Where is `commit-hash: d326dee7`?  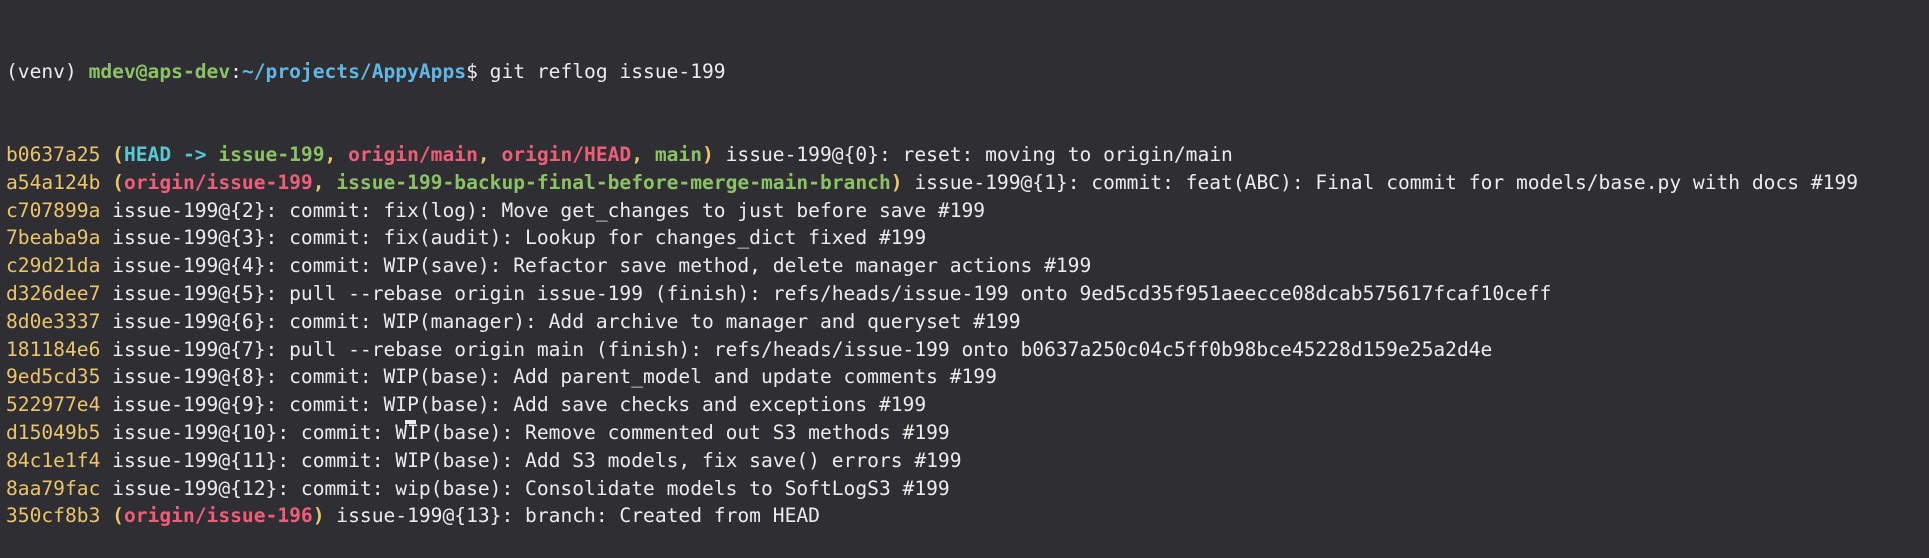
commit-hash: d326dee7 is located at coordinates (53, 293).